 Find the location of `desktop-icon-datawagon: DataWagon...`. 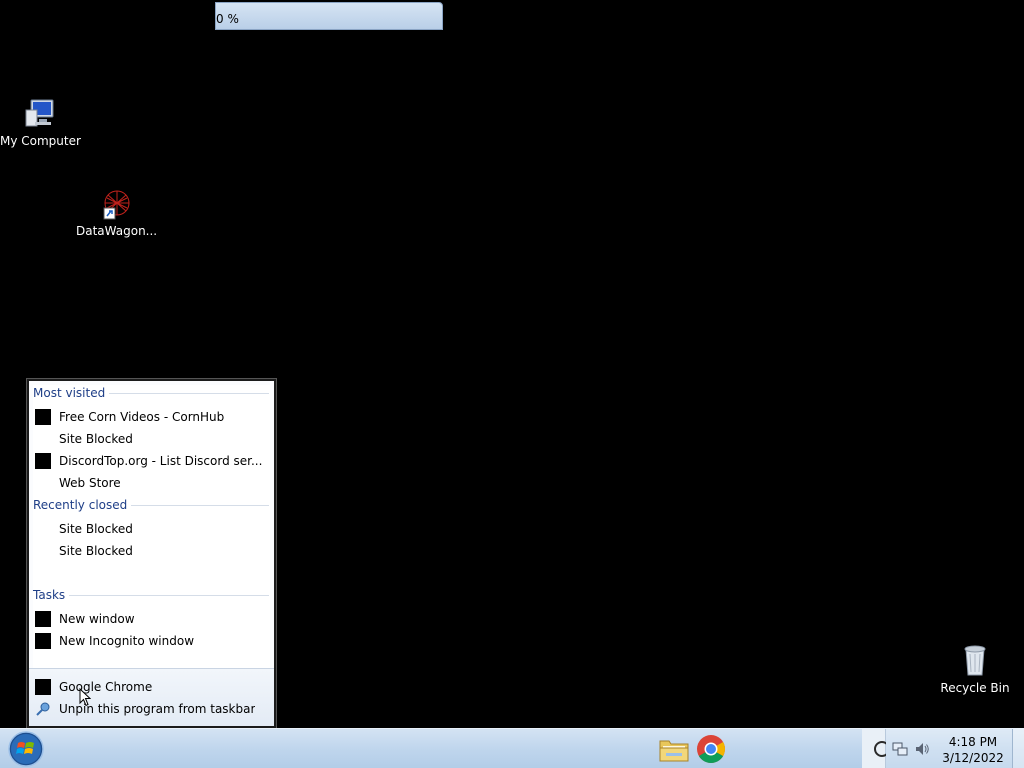

desktop-icon-datawagon: DataWagon... is located at coordinates (117, 213).